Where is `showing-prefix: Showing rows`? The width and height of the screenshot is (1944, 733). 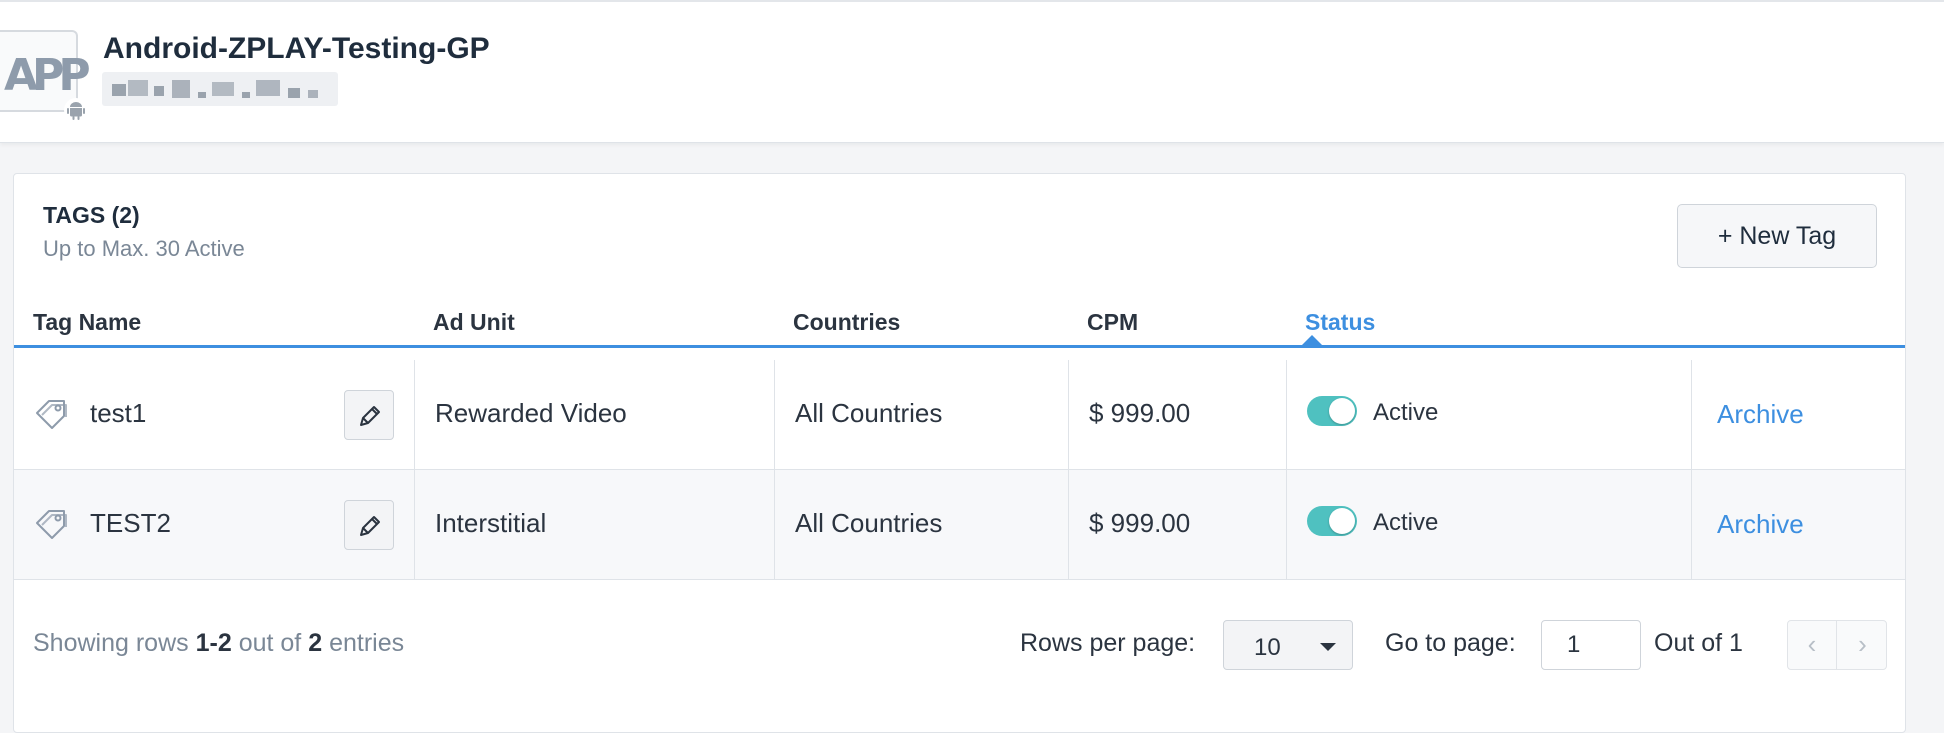
showing-prefix: Showing rows is located at coordinates (111, 643).